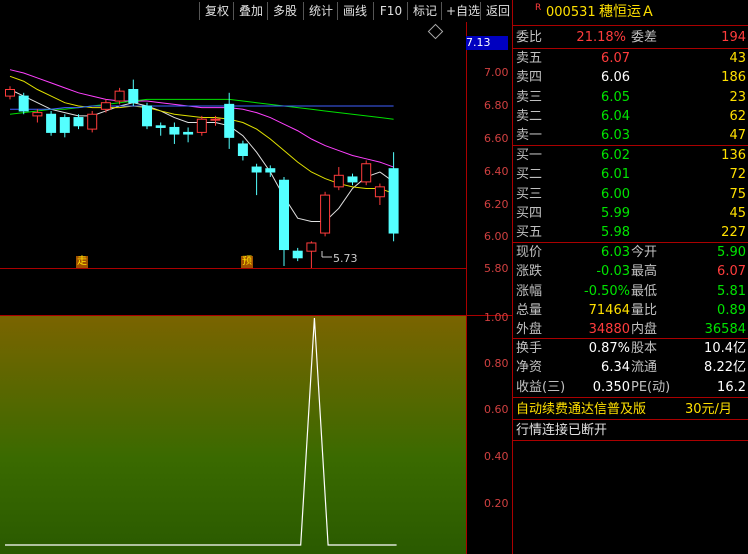 This screenshot has height=554, width=748. What do you see at coordinates (216, 11) in the screenshot?
I see `fuquan-button: 复权` at bounding box center [216, 11].